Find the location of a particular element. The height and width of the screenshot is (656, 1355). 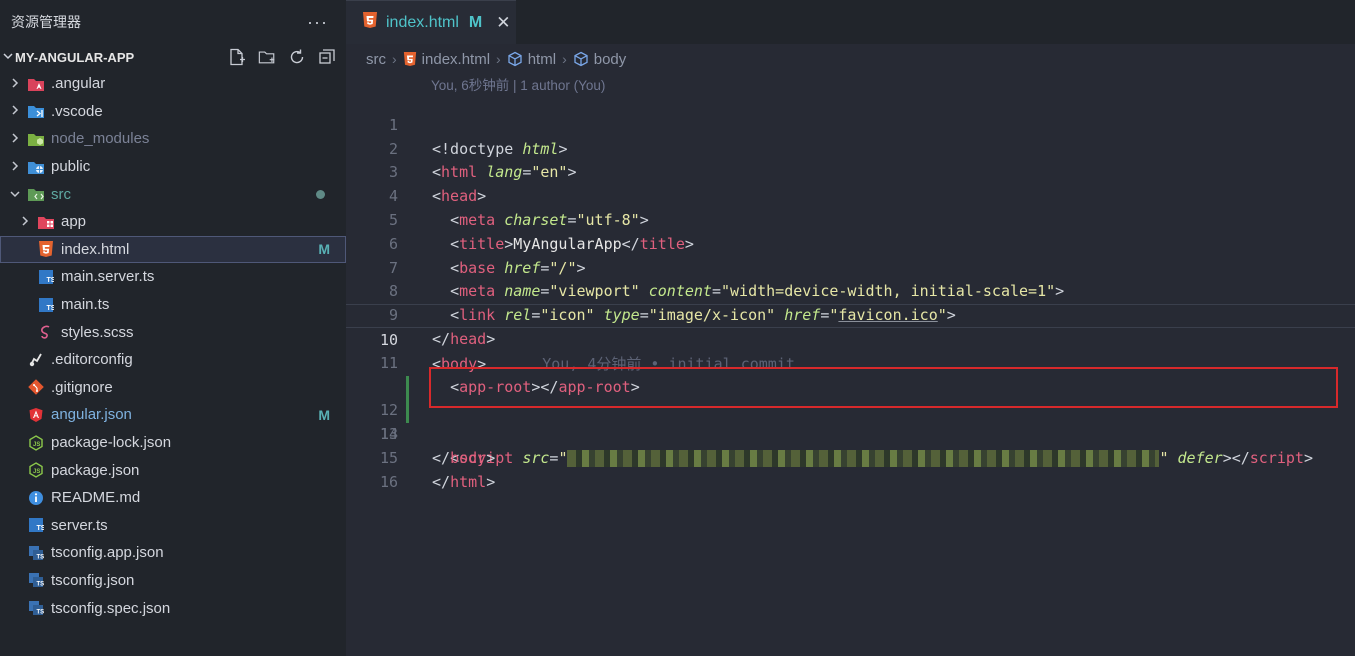

collapse-all-icon is located at coordinates (327, 57).